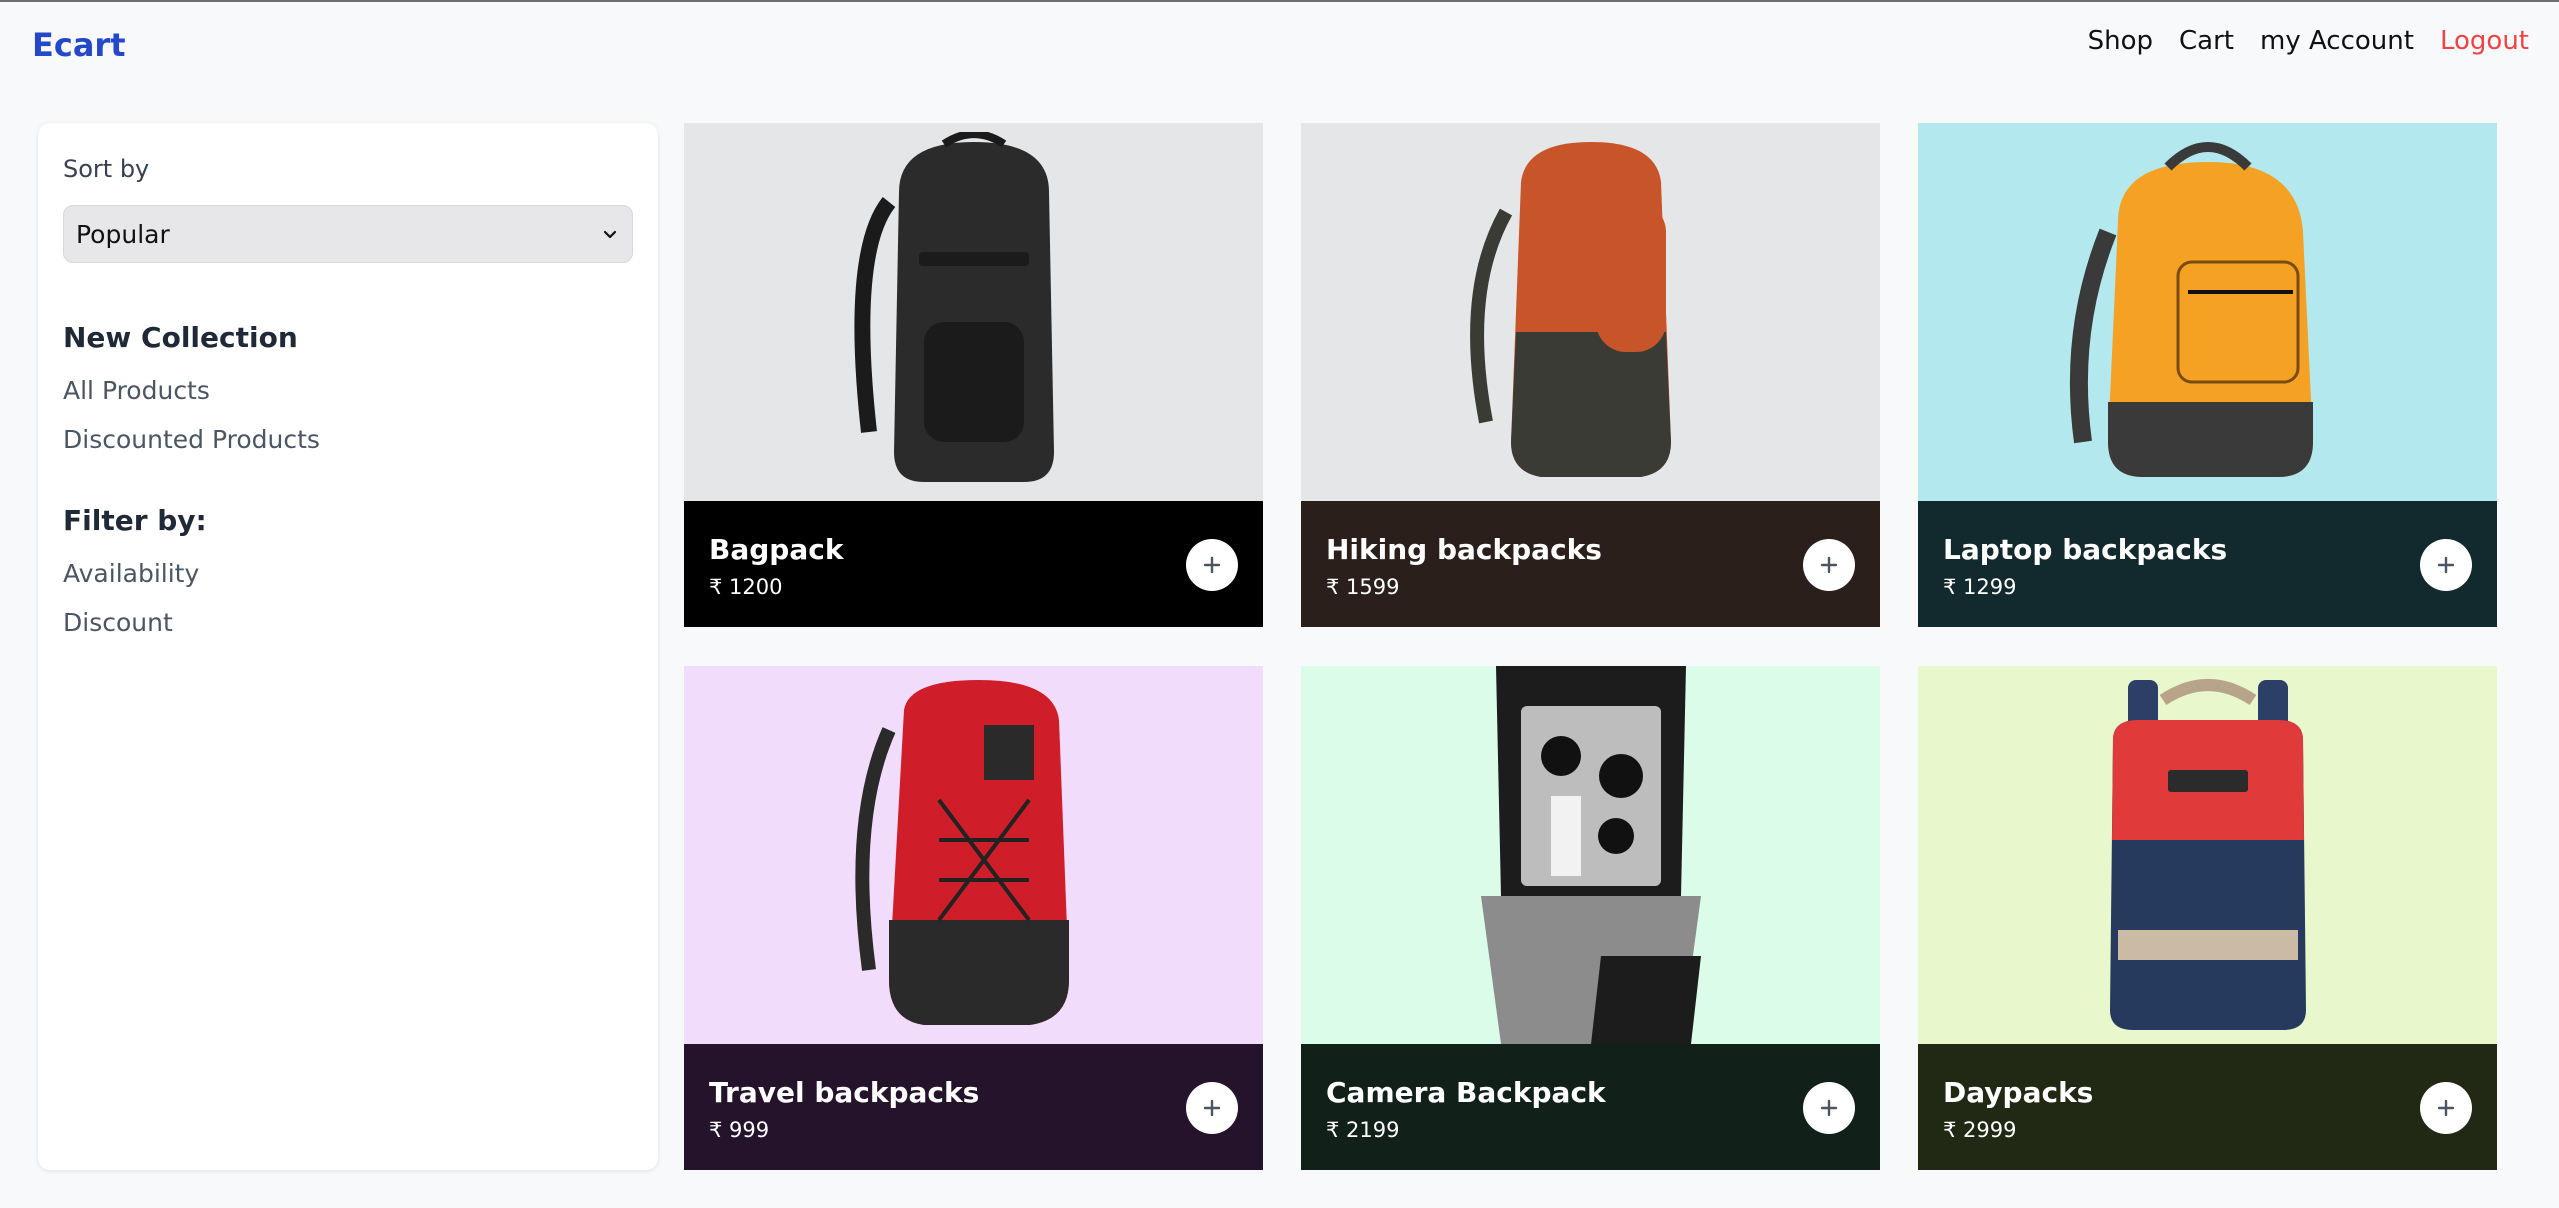 The image size is (2559, 1208). I want to click on nav: Shop Cart my Account Logout, so click(2308, 41).